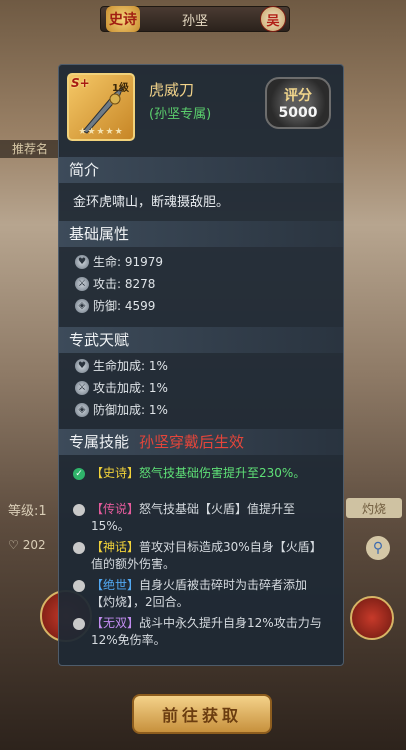 The width and height of the screenshot is (406, 750). I want to click on scorch-tag: 灼烧, so click(374, 508).